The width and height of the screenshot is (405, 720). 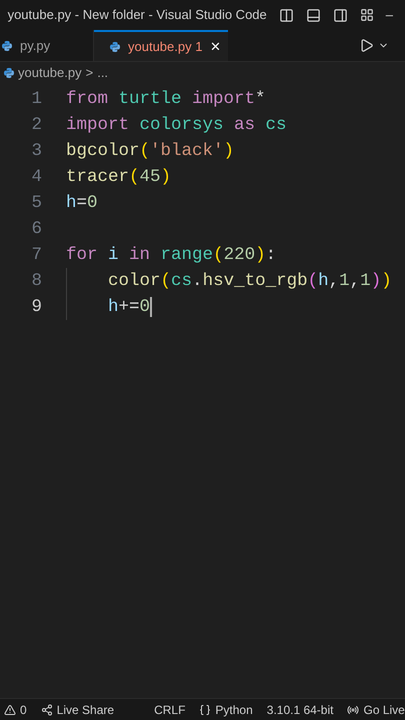 I want to click on problems-count: 0, so click(x=23, y=709).